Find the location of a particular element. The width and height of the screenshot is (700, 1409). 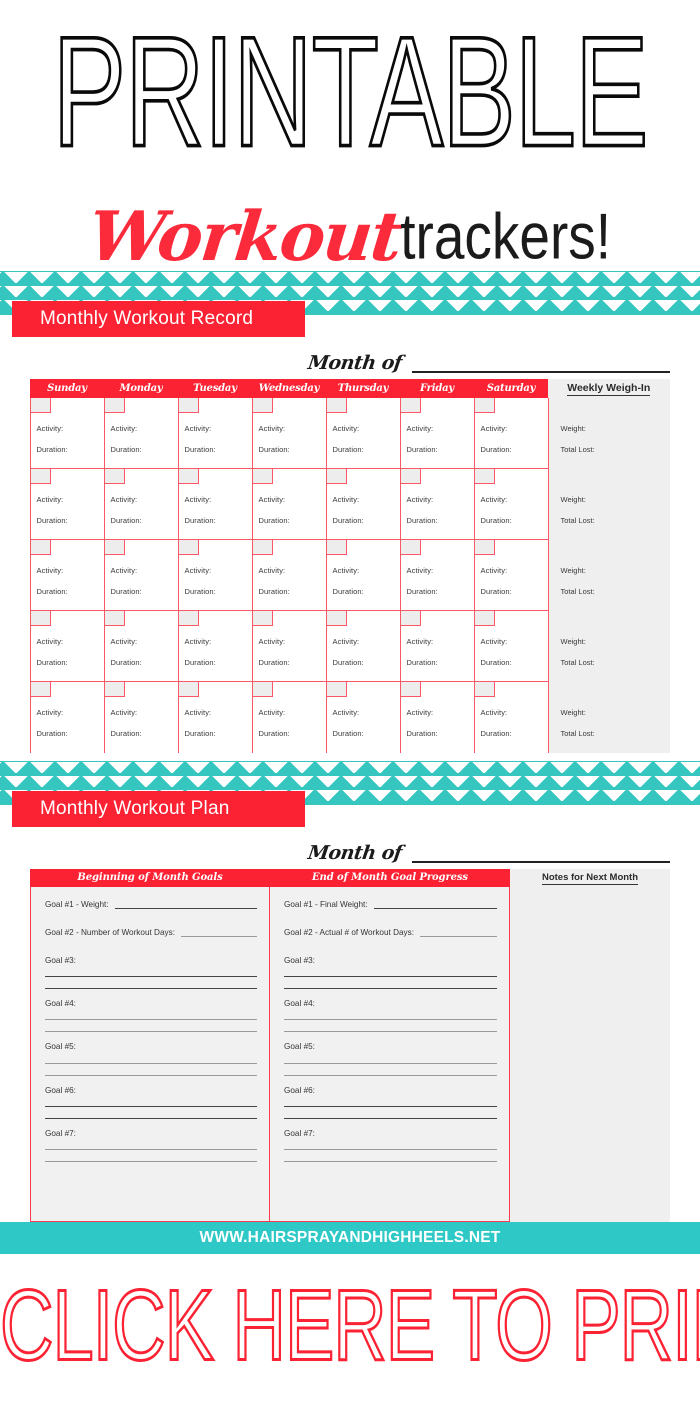

month-of-blank-input is located at coordinates (541, 366).